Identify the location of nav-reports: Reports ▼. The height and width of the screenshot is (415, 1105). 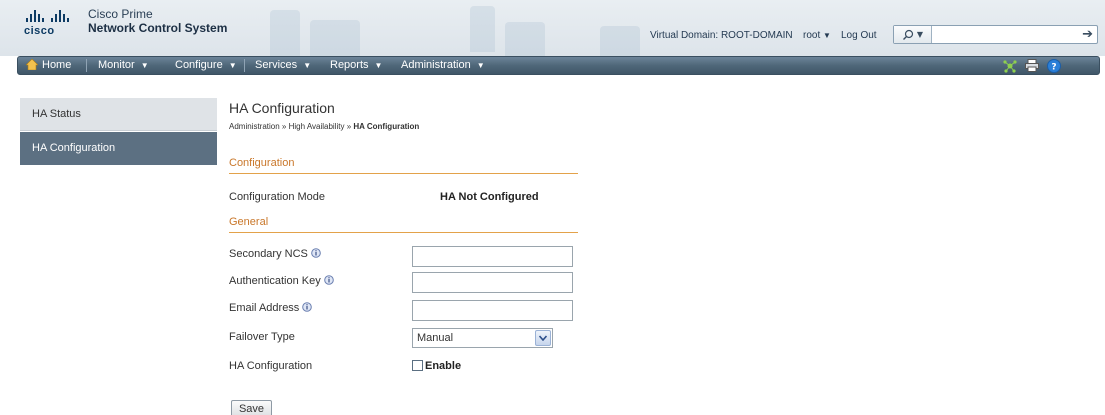
(356, 65).